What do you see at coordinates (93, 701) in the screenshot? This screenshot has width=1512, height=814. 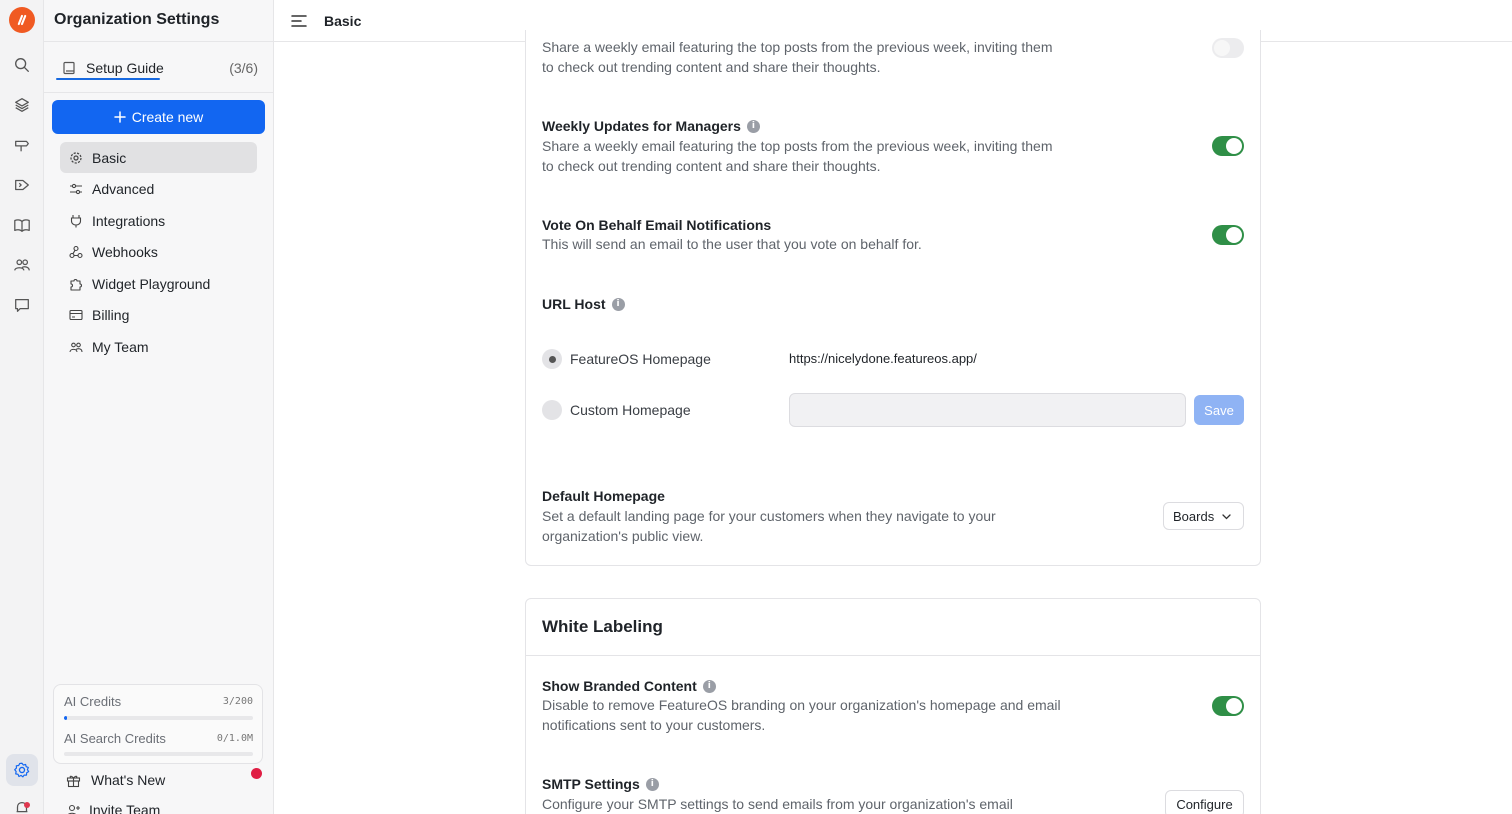 I see `ai-credits-label: AI Credits` at bounding box center [93, 701].